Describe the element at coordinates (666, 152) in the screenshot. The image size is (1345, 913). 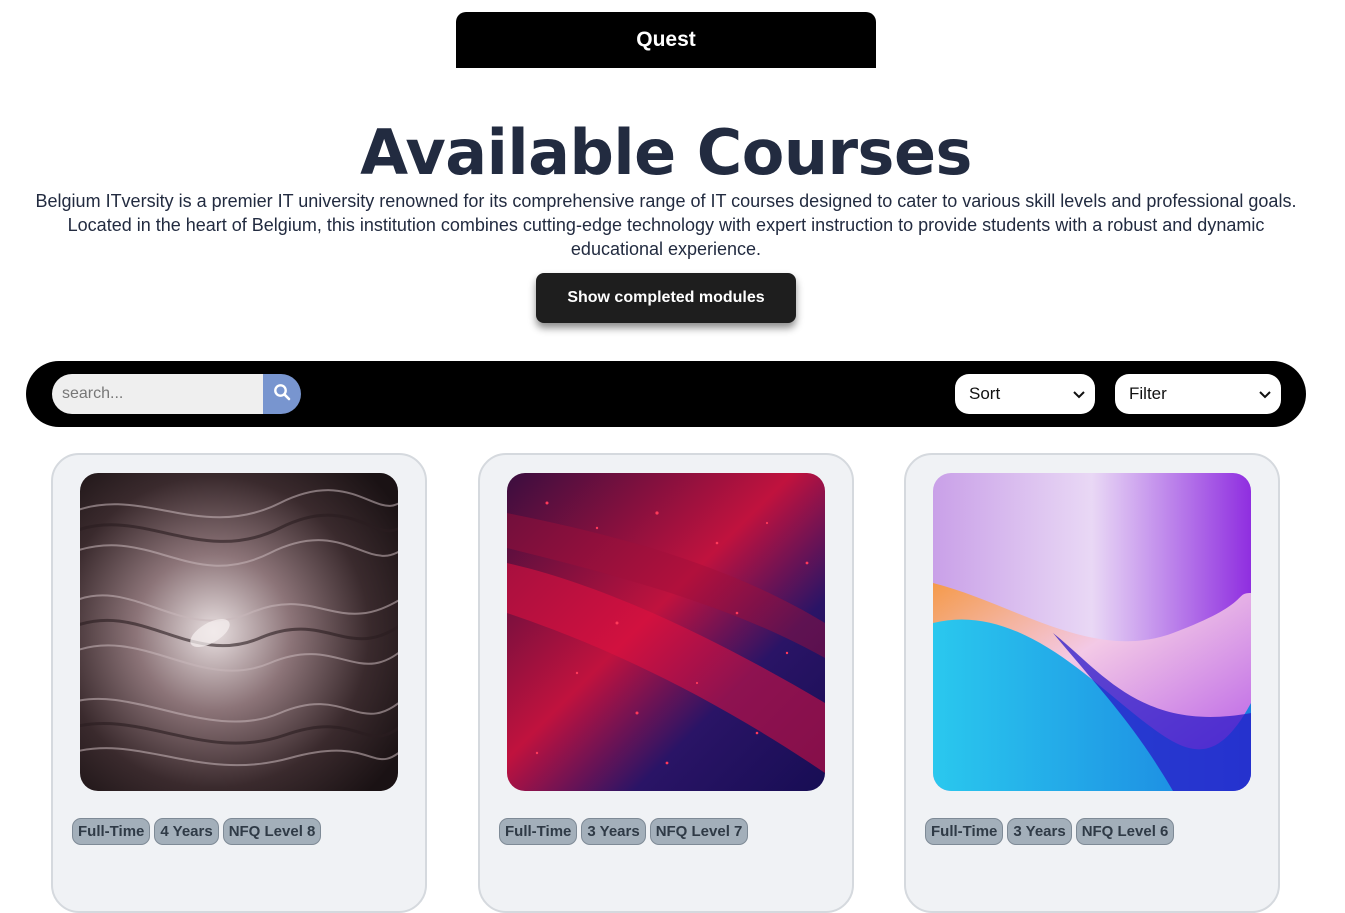
I see `page-title: Available Courses` at that location.